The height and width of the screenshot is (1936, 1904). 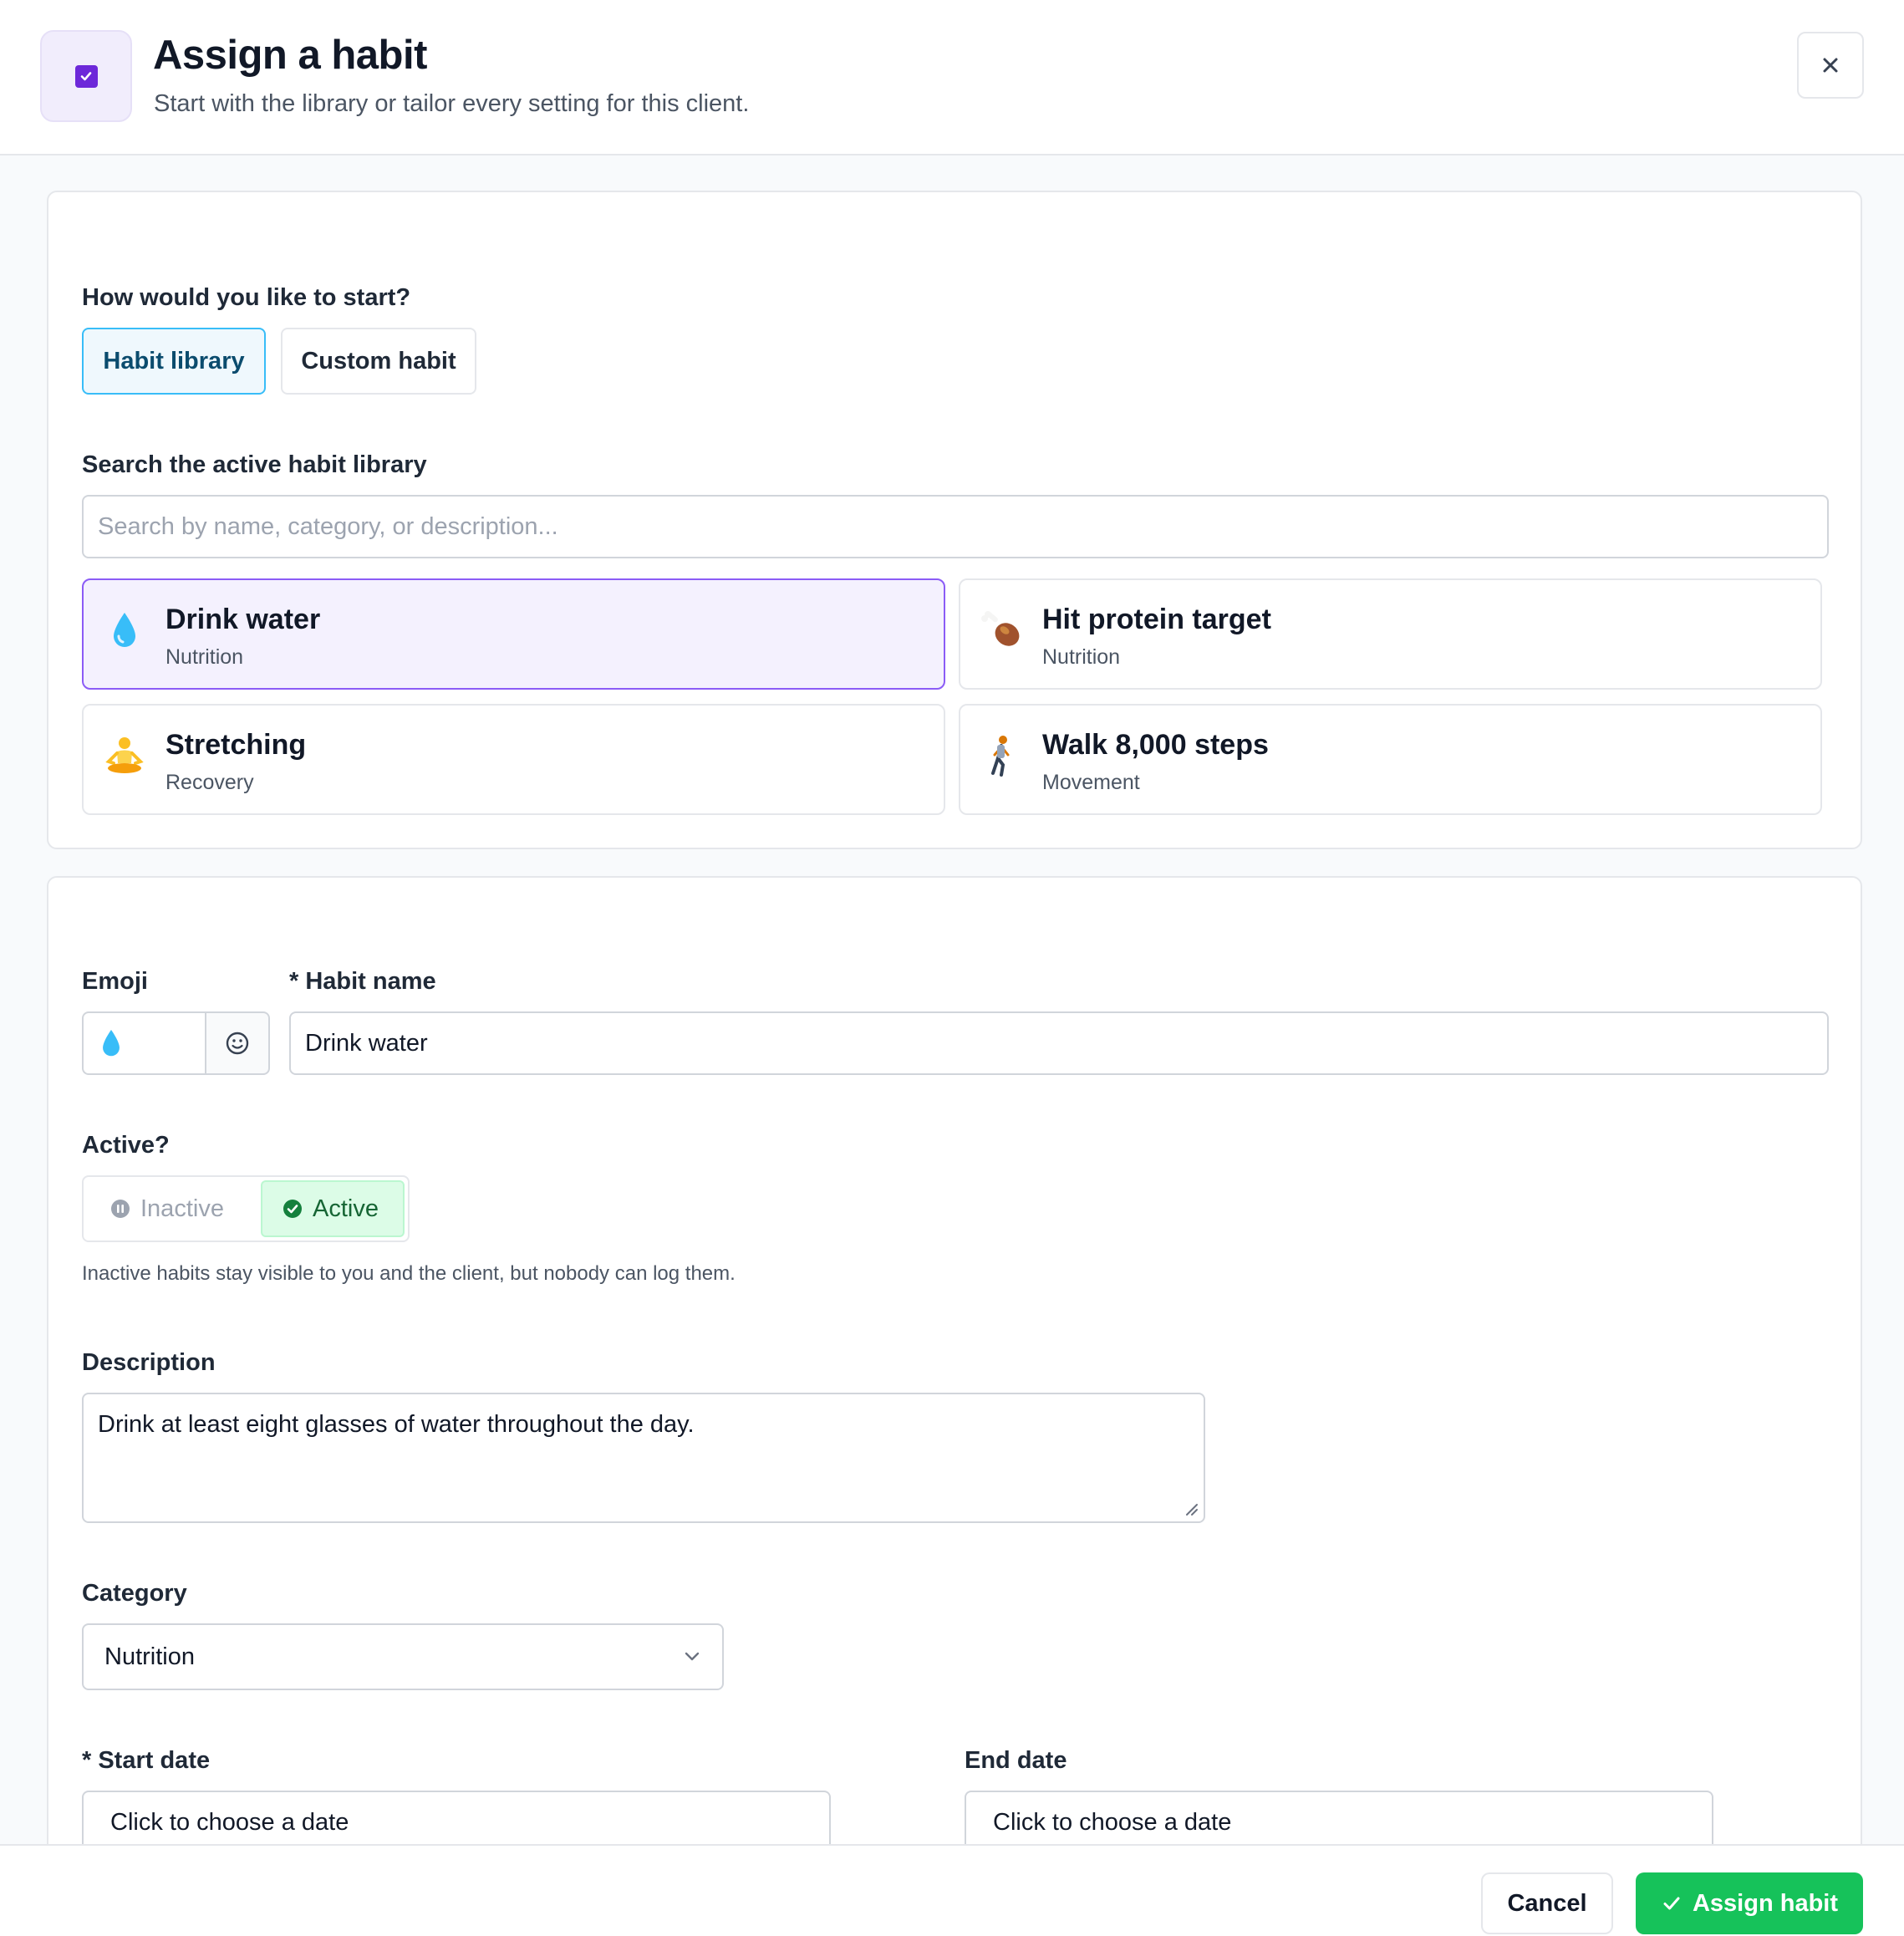 I want to click on category-value: Nutrition, so click(x=149, y=1657).